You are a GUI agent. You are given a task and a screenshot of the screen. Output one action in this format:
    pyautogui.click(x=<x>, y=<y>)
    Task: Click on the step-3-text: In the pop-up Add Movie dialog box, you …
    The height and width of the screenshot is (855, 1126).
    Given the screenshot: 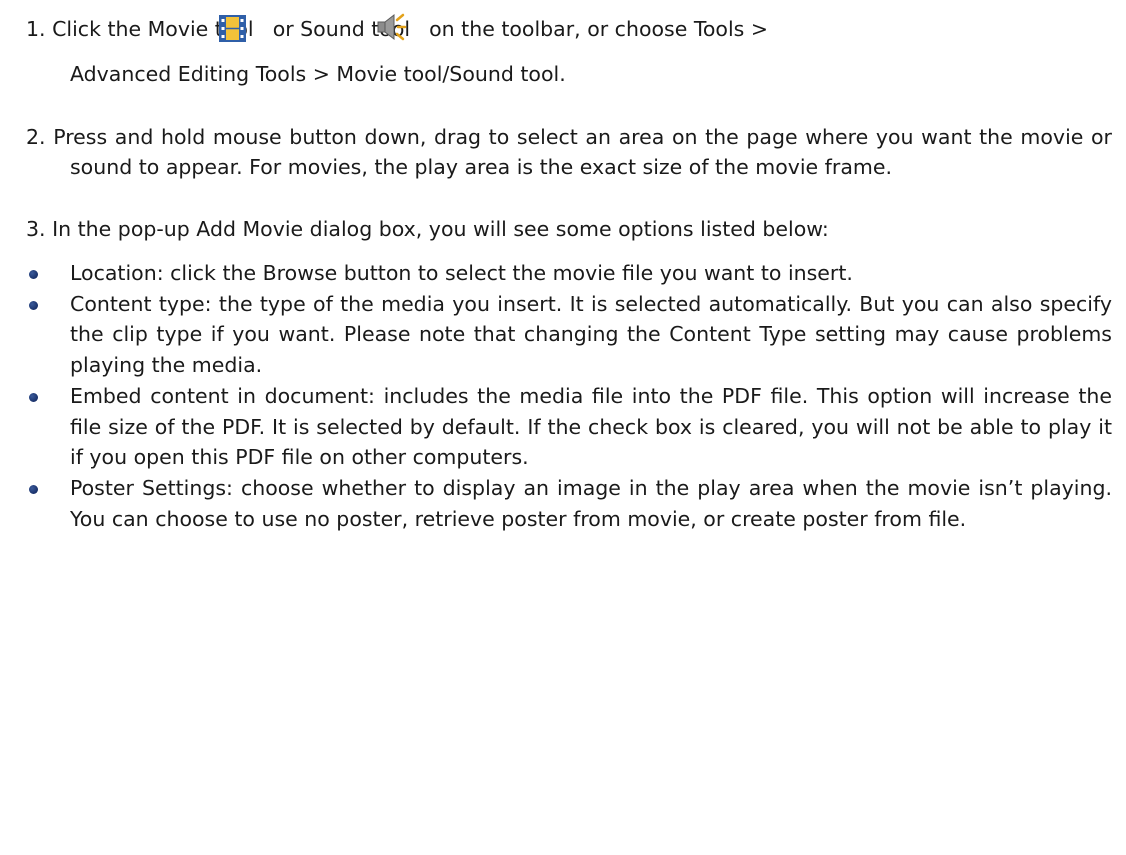 What is the action you would take?
    pyautogui.click(x=440, y=229)
    